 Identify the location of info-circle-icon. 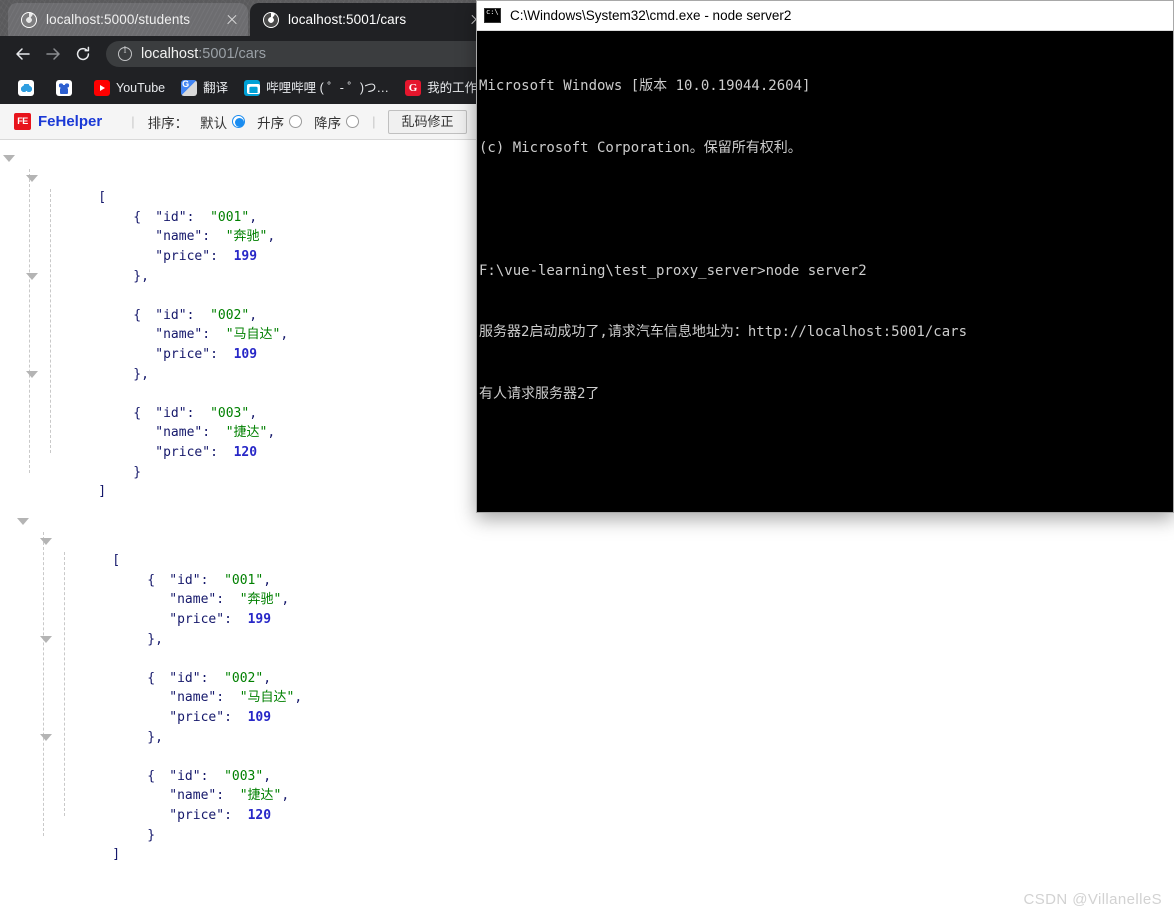
(125, 53).